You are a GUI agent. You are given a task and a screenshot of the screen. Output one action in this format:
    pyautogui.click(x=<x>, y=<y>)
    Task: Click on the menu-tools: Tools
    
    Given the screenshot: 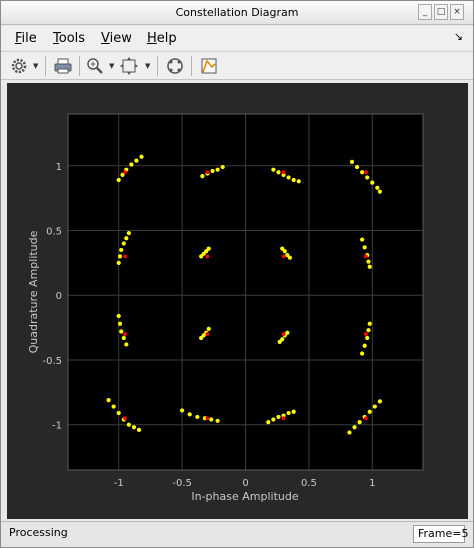 What is the action you would take?
    pyautogui.click(x=69, y=38)
    